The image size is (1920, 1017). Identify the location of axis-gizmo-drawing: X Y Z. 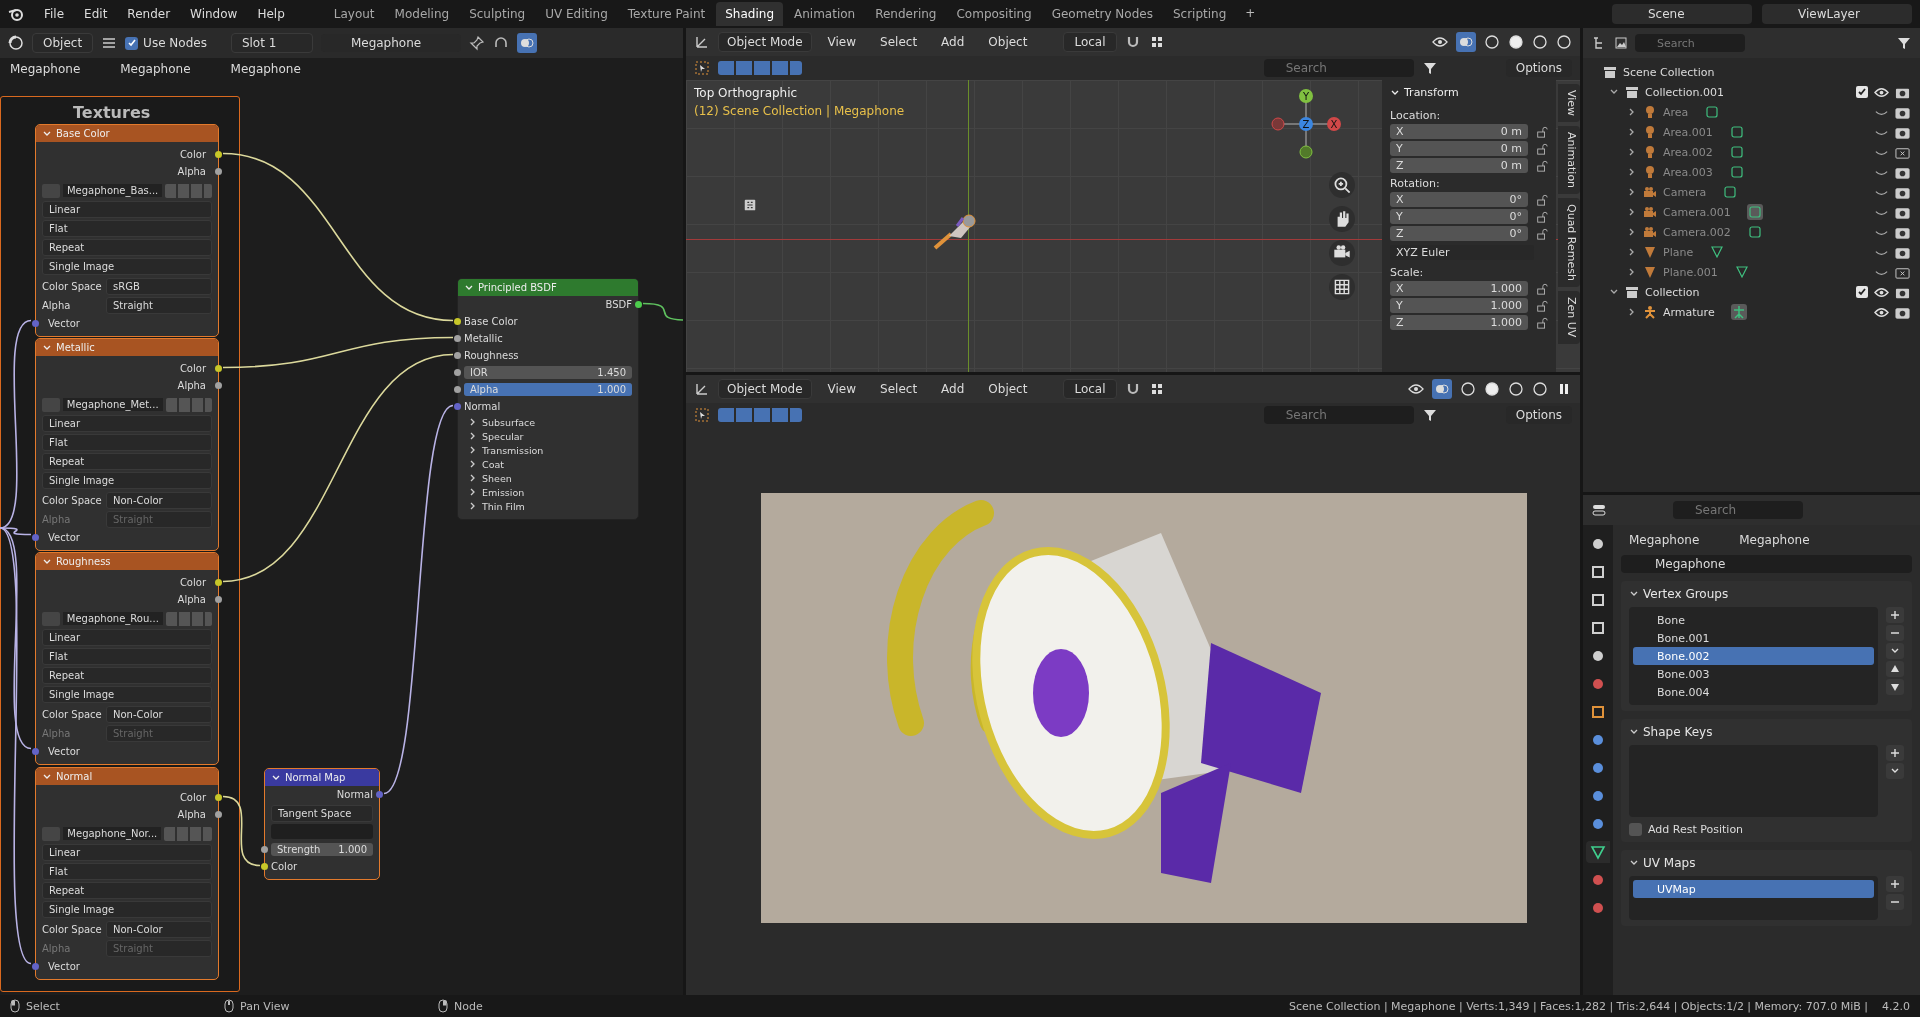
(1306, 124).